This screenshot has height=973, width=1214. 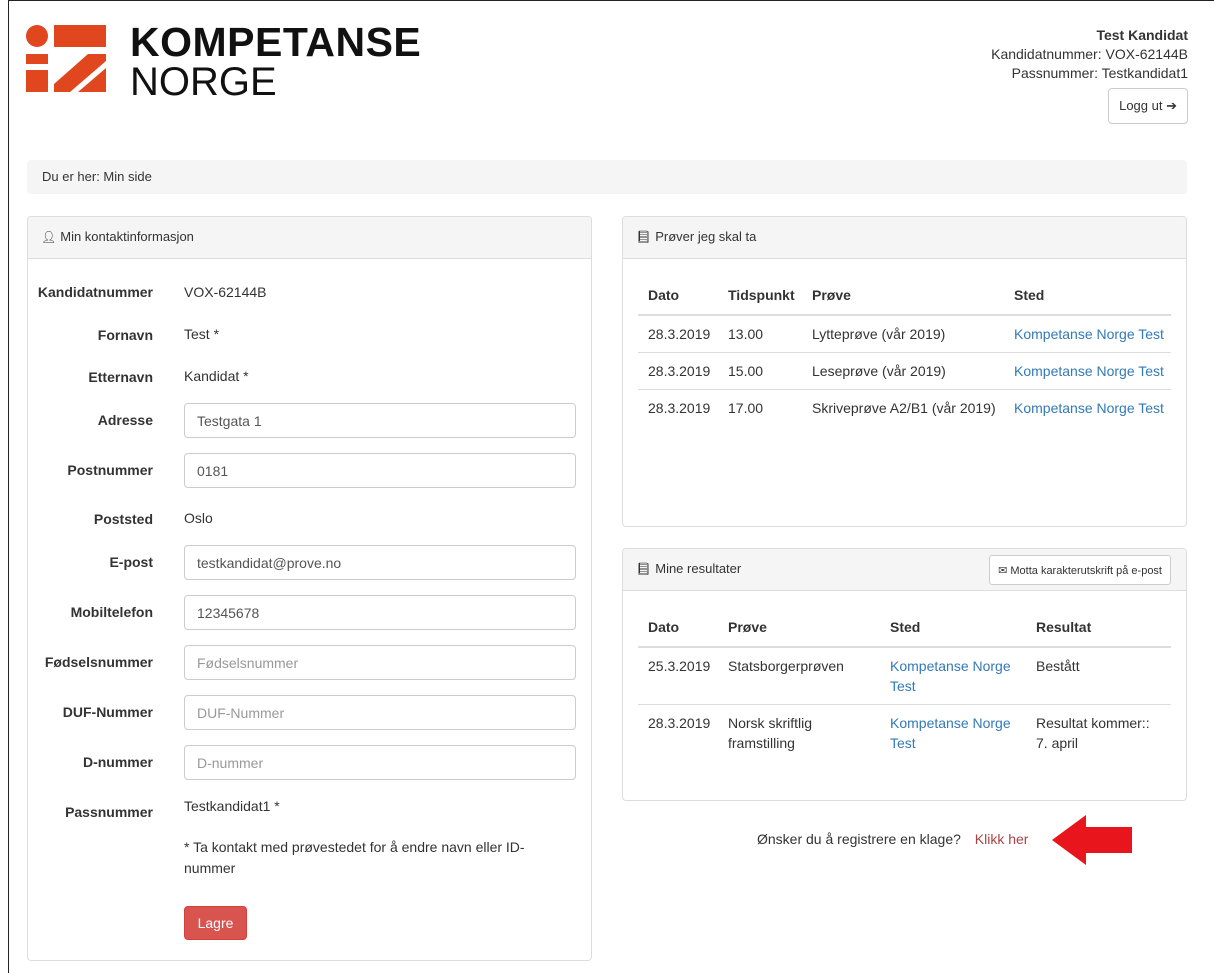 I want to click on passnummer-label: Passnummer, so click(x=109, y=812).